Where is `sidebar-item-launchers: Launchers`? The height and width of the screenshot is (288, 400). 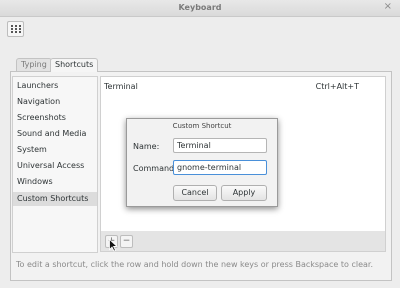 sidebar-item-launchers: Launchers is located at coordinates (37, 86).